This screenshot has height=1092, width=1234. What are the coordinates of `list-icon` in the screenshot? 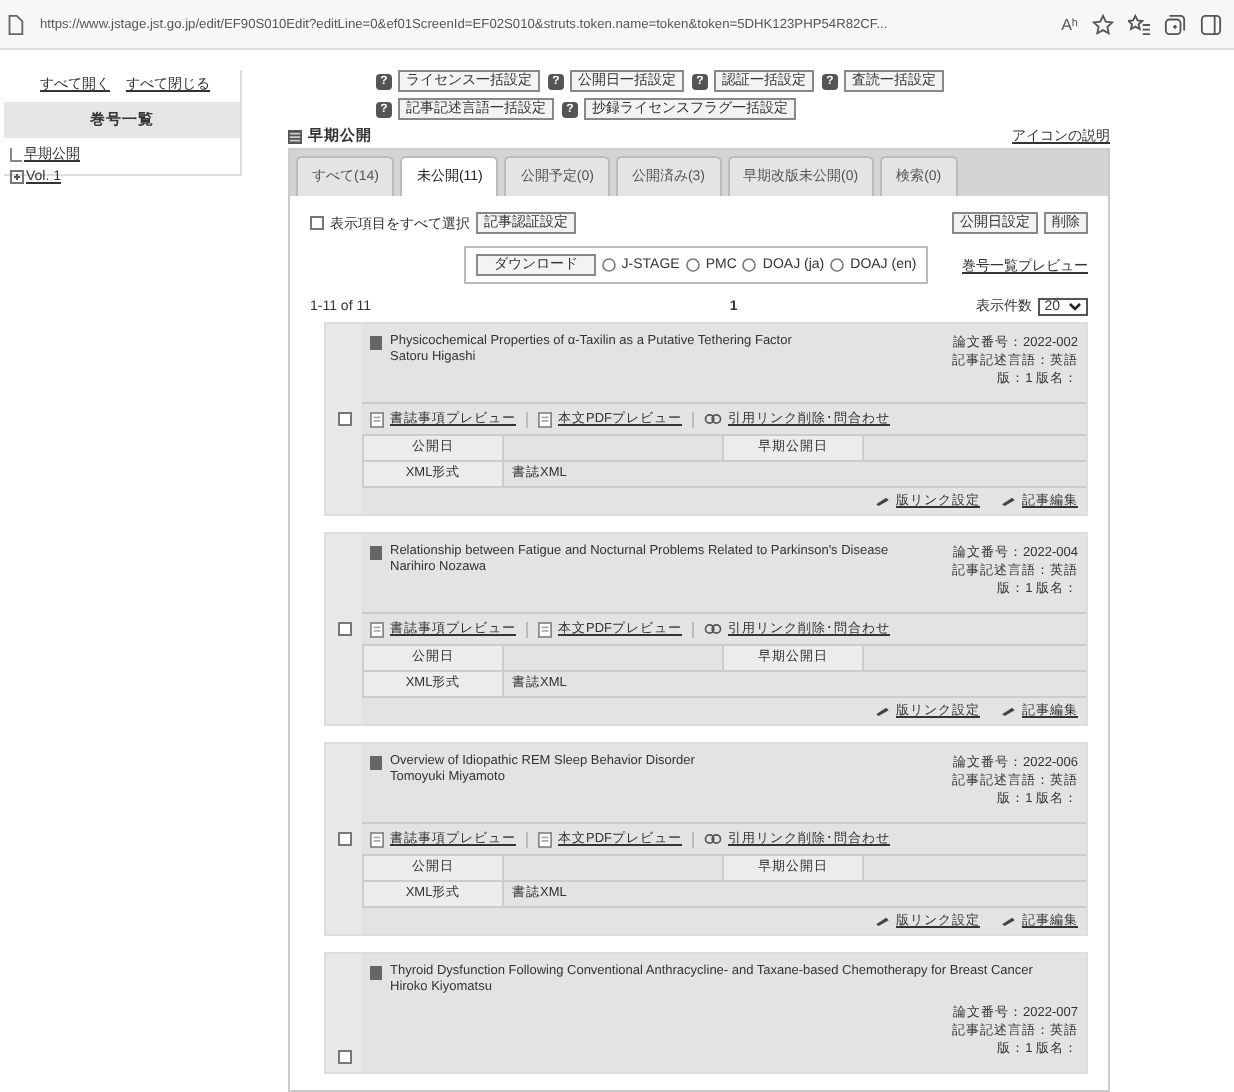 It's located at (295, 136).